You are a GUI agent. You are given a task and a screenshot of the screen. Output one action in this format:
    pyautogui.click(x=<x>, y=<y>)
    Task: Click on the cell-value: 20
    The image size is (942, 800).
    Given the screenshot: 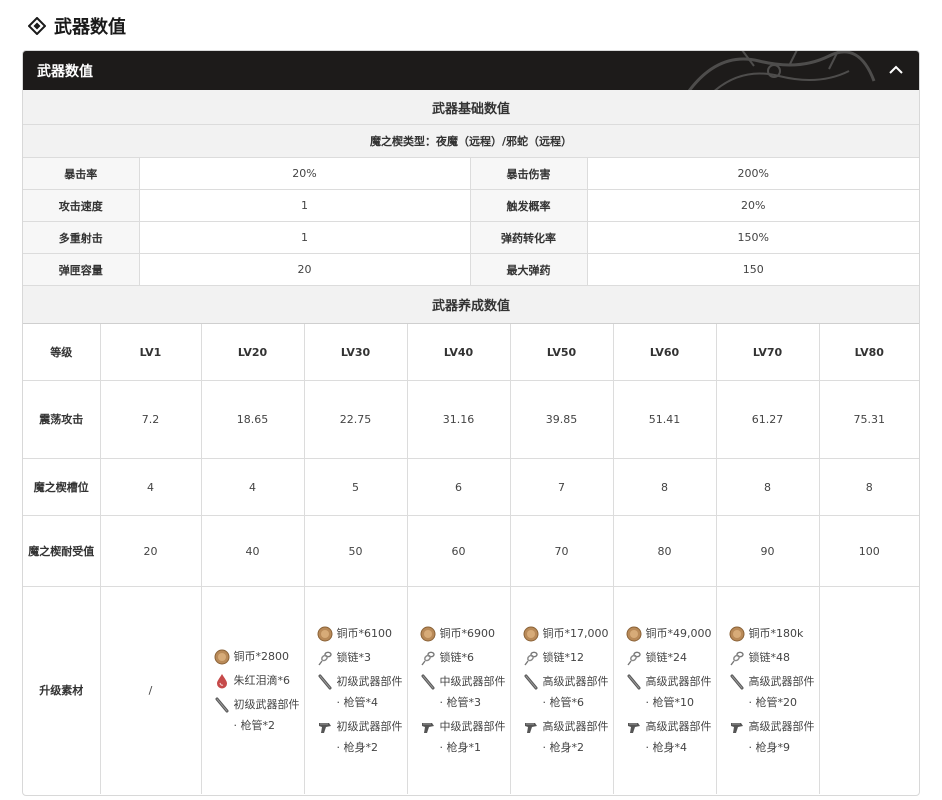 What is the action you would take?
    pyautogui.click(x=151, y=551)
    